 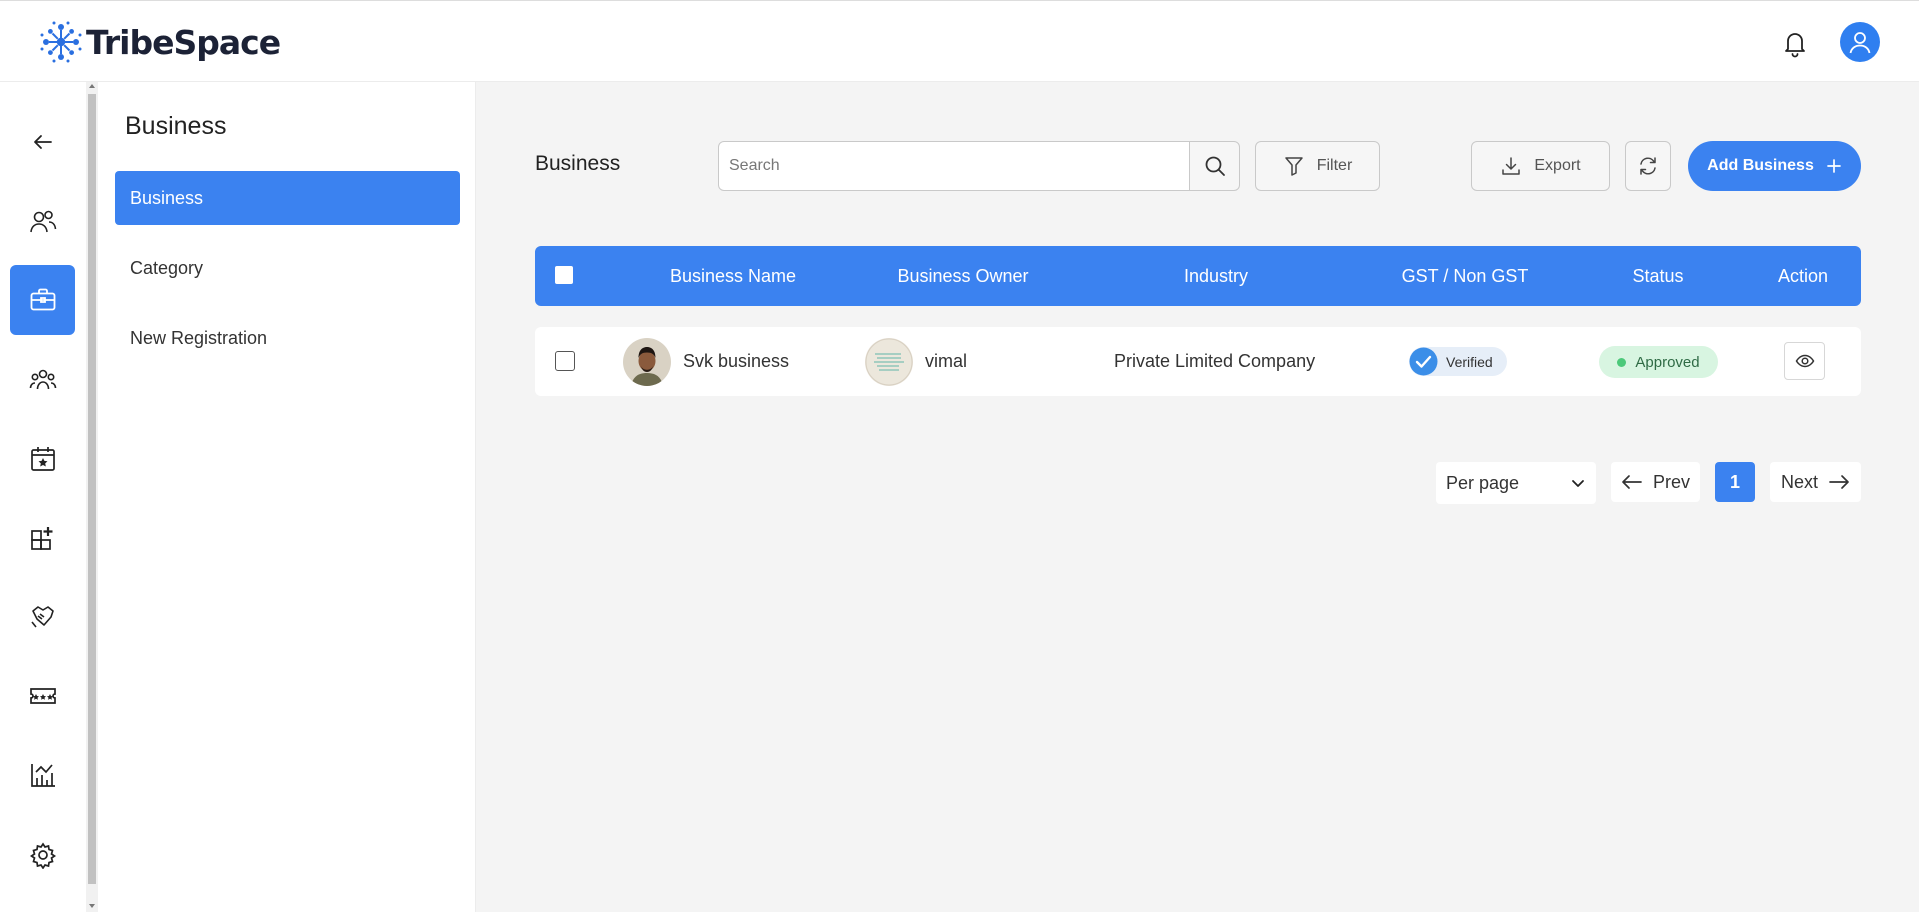 I want to click on search-input, so click(x=954, y=166).